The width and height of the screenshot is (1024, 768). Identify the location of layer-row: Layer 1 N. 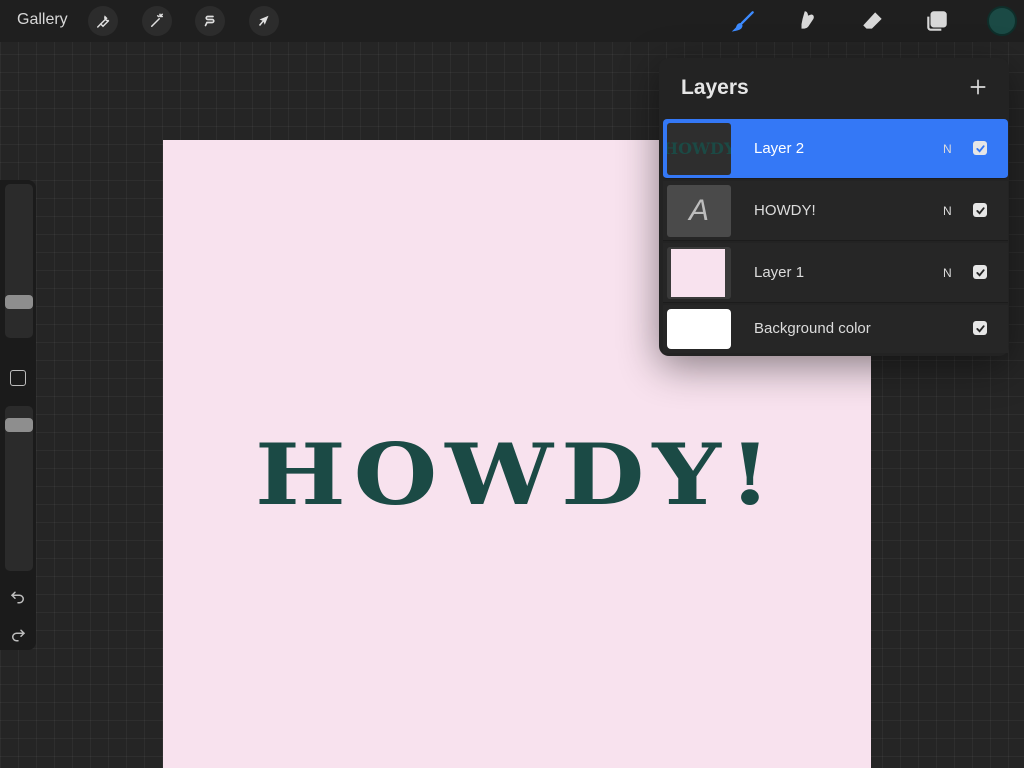
(835, 273).